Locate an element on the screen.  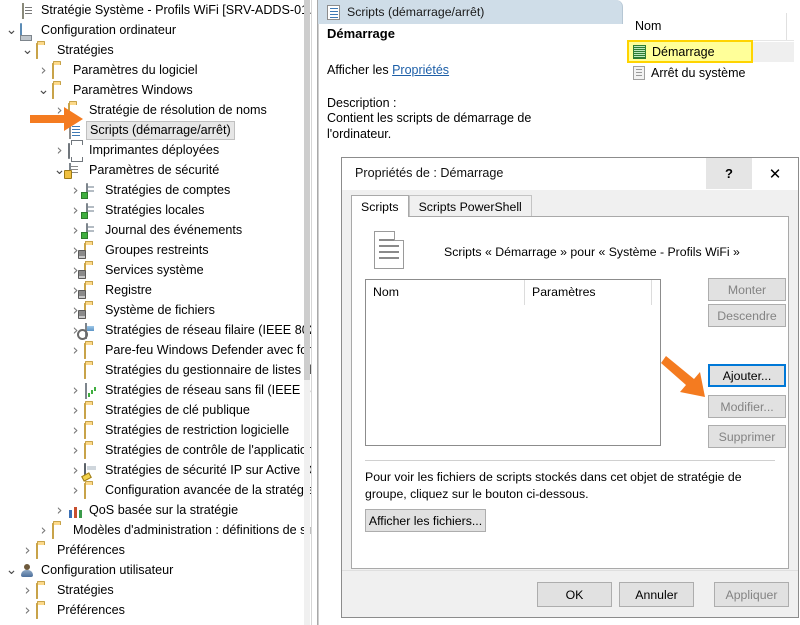
tree-item-17: › Stratégies du gestionnaire de listes de is located at coordinates (155, 370).